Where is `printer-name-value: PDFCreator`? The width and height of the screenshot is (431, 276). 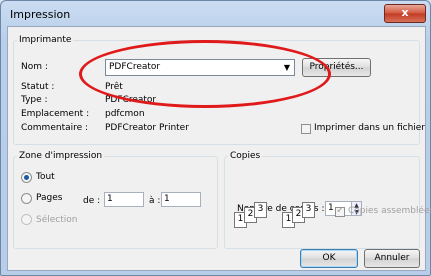 printer-name-value: PDFCreator is located at coordinates (135, 67).